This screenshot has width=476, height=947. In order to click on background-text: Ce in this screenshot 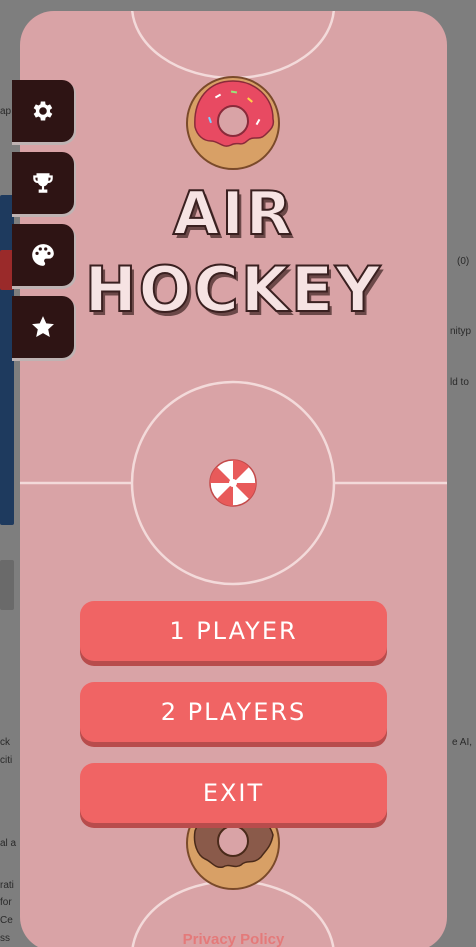, I will do `click(6, 920)`.